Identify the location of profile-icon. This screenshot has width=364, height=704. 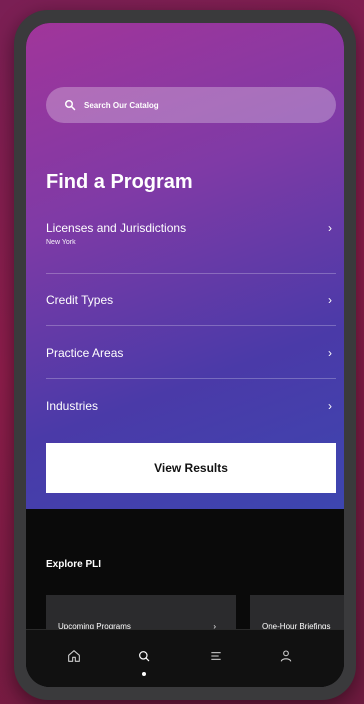
(286, 656).